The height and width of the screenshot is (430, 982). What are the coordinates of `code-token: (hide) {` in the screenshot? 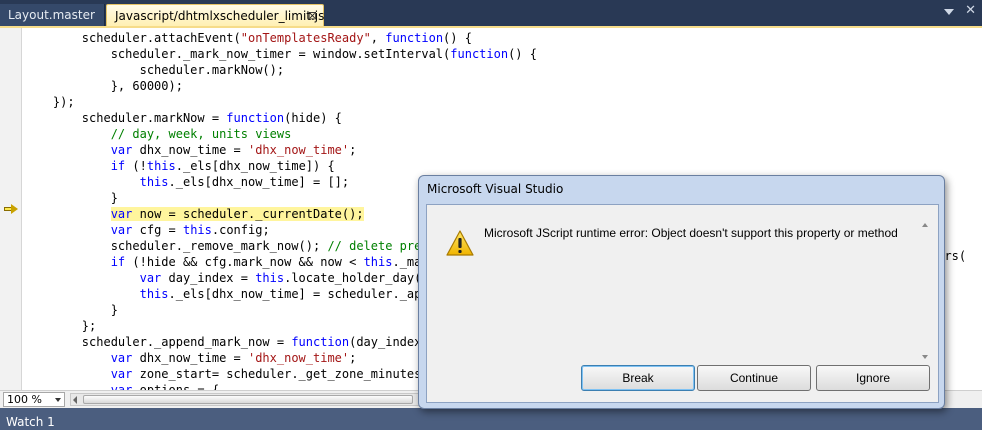 It's located at (313, 118).